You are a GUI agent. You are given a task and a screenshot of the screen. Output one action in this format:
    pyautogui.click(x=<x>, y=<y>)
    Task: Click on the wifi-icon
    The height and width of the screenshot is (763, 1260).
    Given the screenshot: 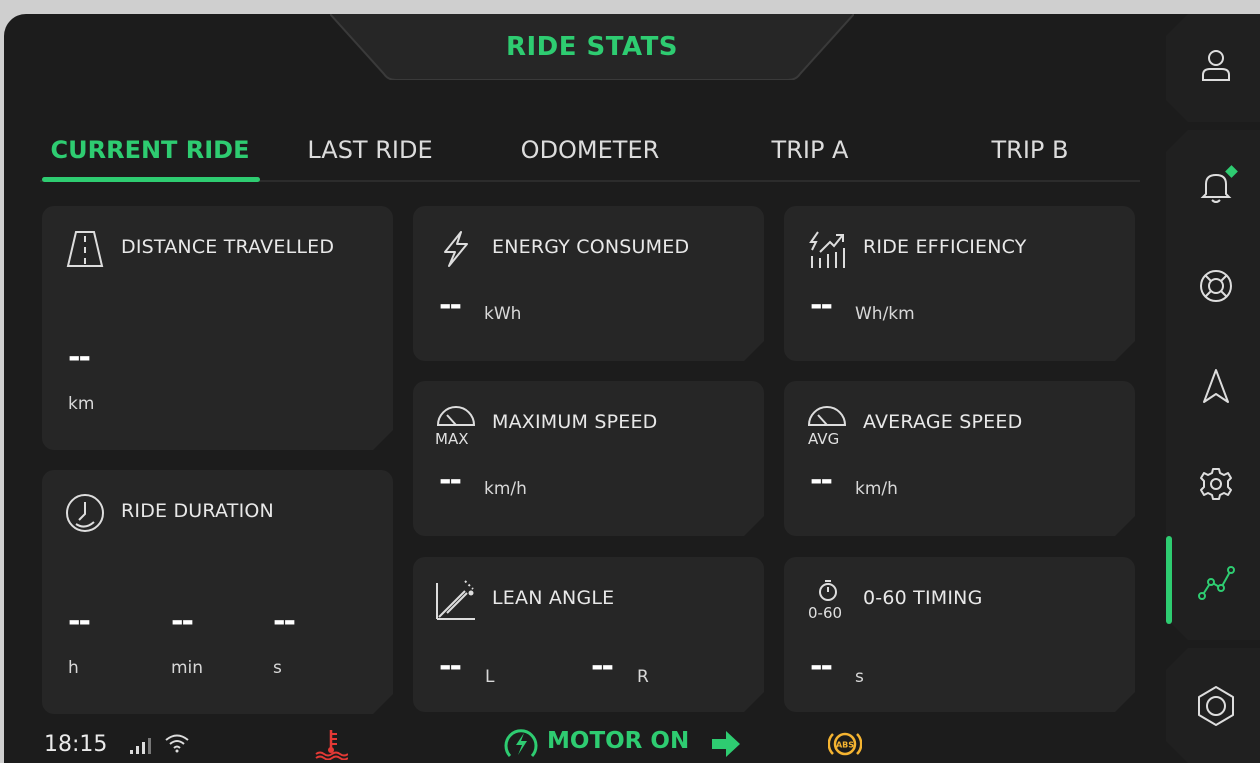 What is the action you would take?
    pyautogui.click(x=177, y=743)
    